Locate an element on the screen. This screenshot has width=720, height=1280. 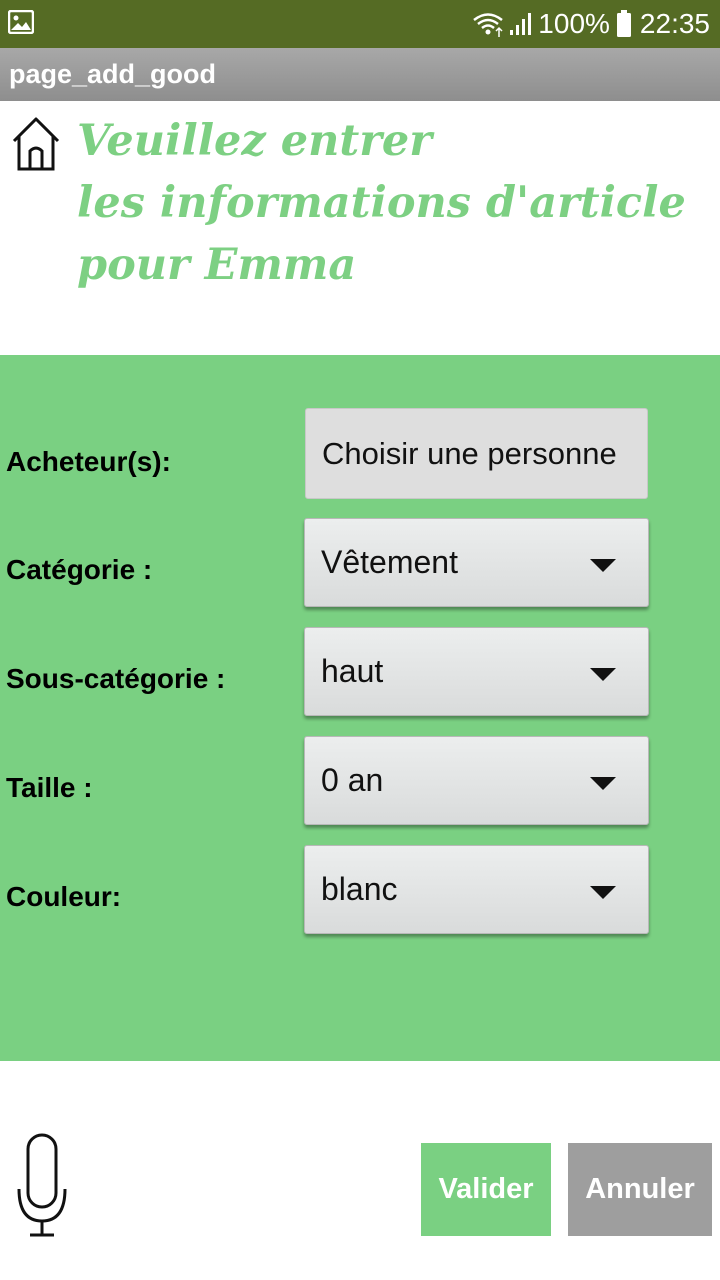
color-label: Couleur: is located at coordinates (64, 896).